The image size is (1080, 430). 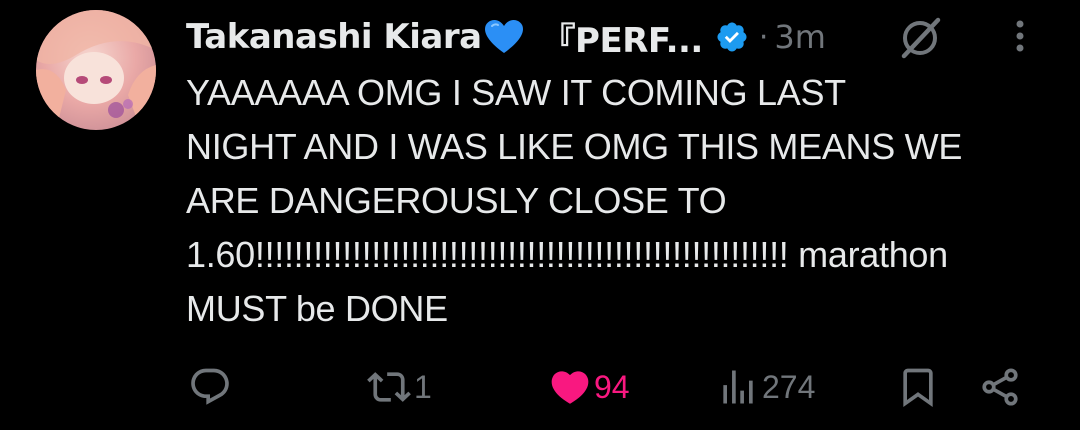 I want to click on tweet-header: Takanashi Kiara 『PERF... · 3m, so click(x=506, y=37).